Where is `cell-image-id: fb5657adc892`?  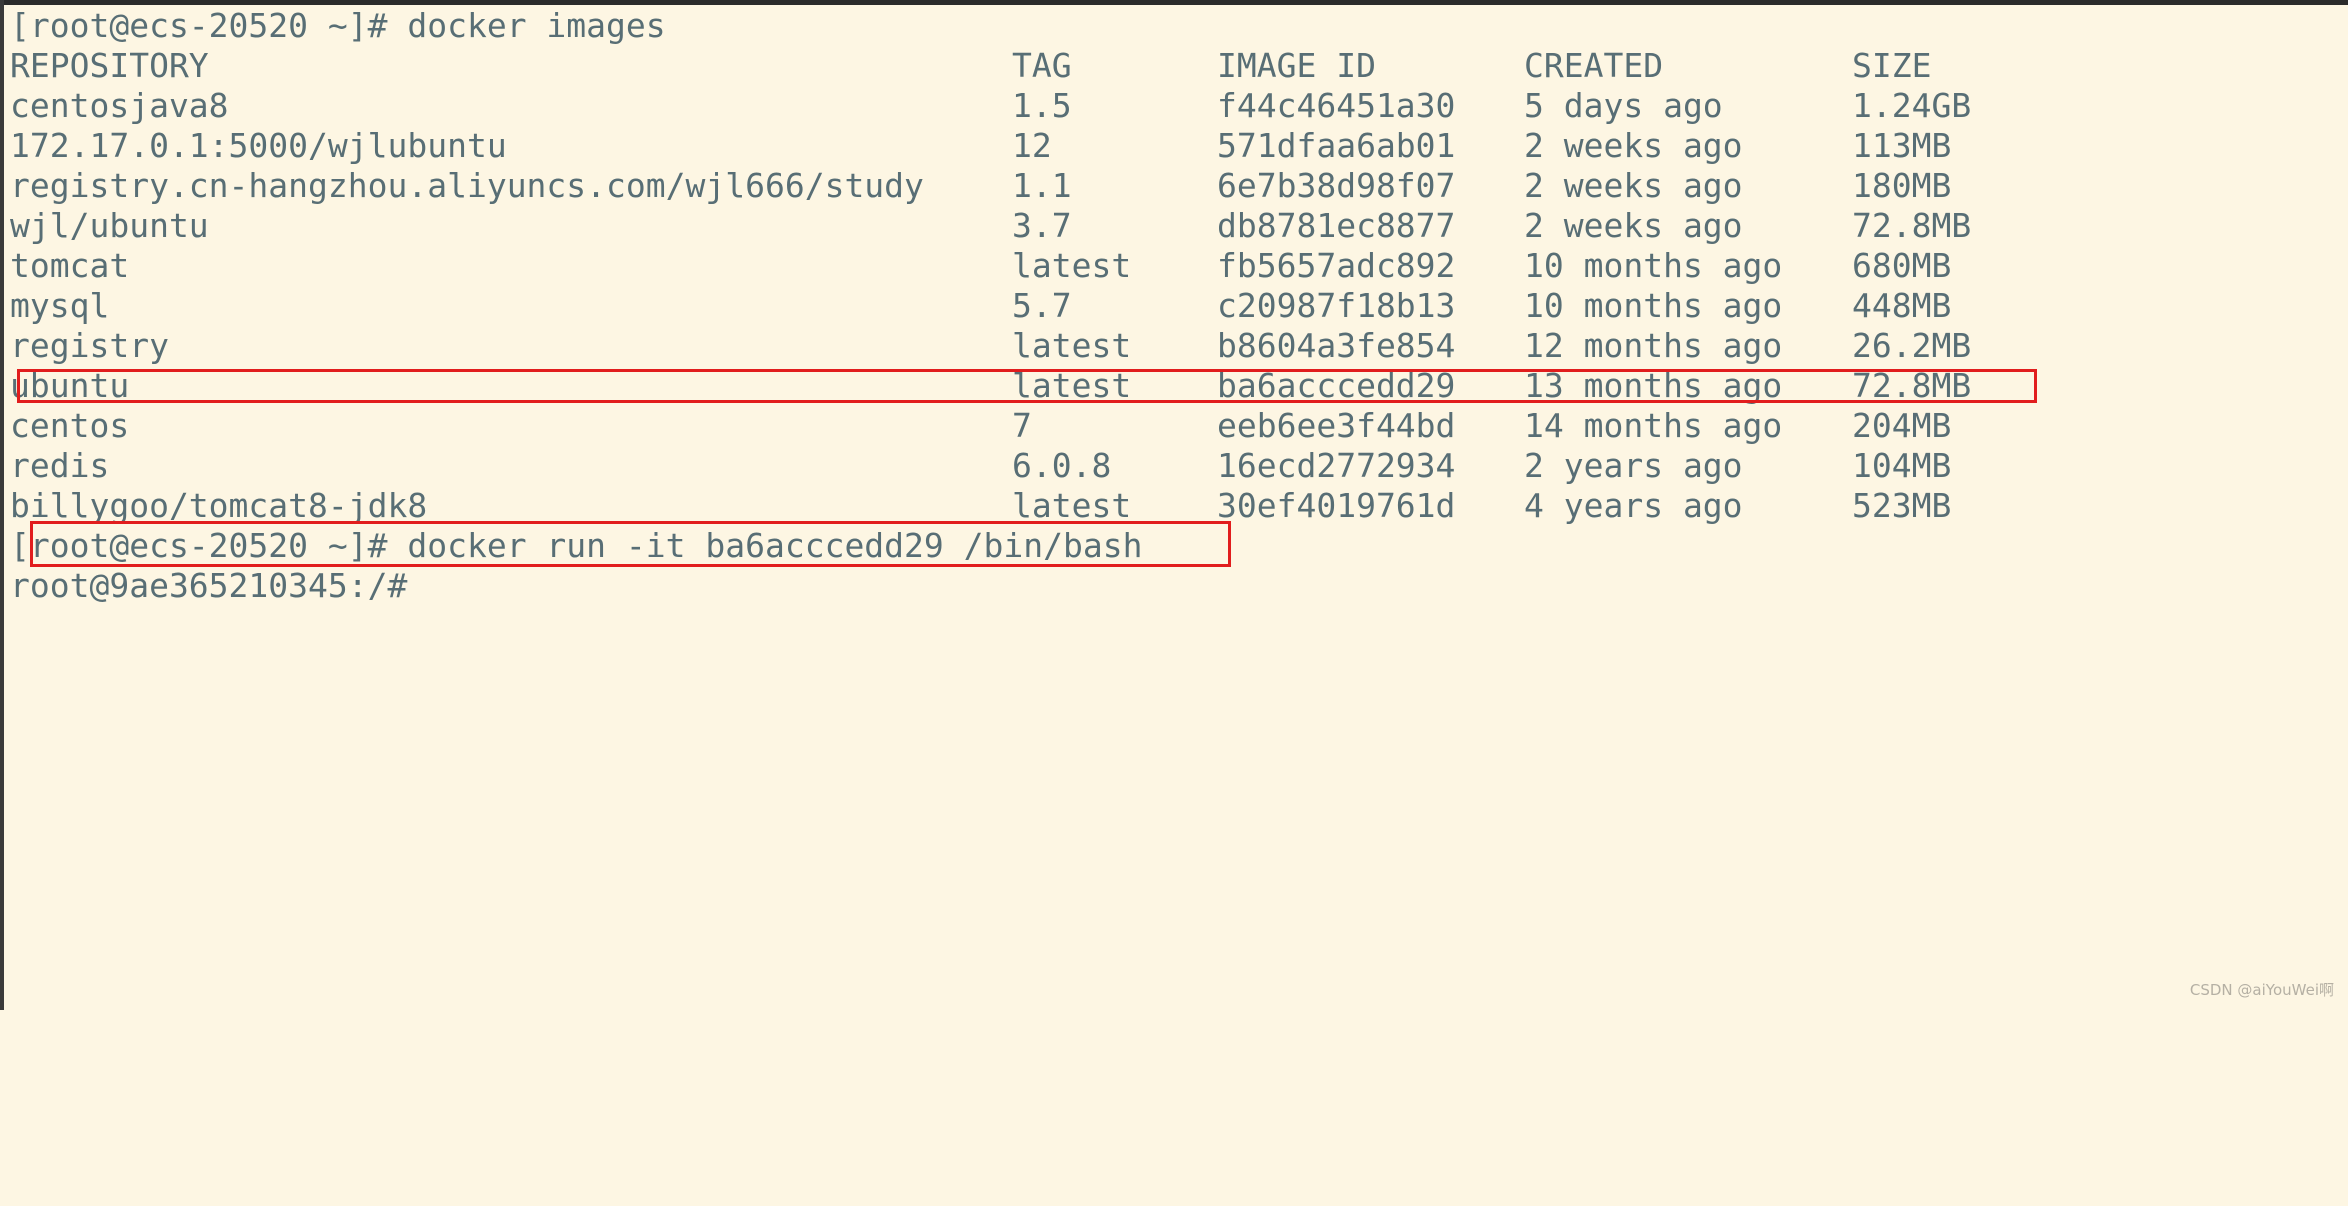 cell-image-id: fb5657adc892 is located at coordinates (1336, 265).